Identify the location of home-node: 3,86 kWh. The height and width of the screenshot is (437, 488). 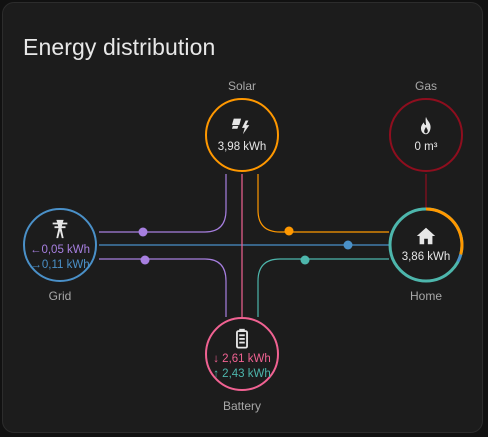
(426, 245).